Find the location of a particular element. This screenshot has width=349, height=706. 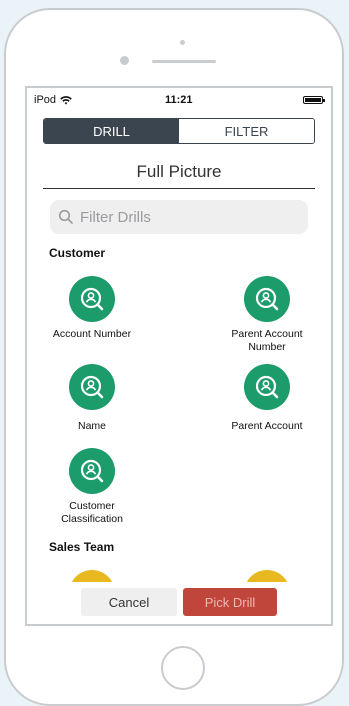

drill-label: Parent Account is located at coordinates (267, 426).